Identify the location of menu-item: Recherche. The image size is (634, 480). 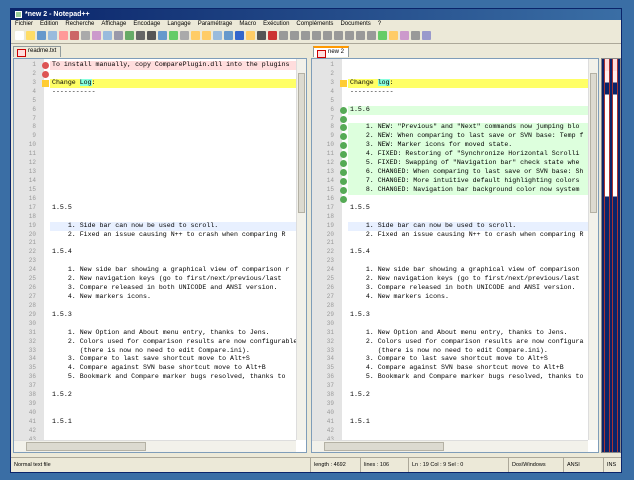
(79, 24).